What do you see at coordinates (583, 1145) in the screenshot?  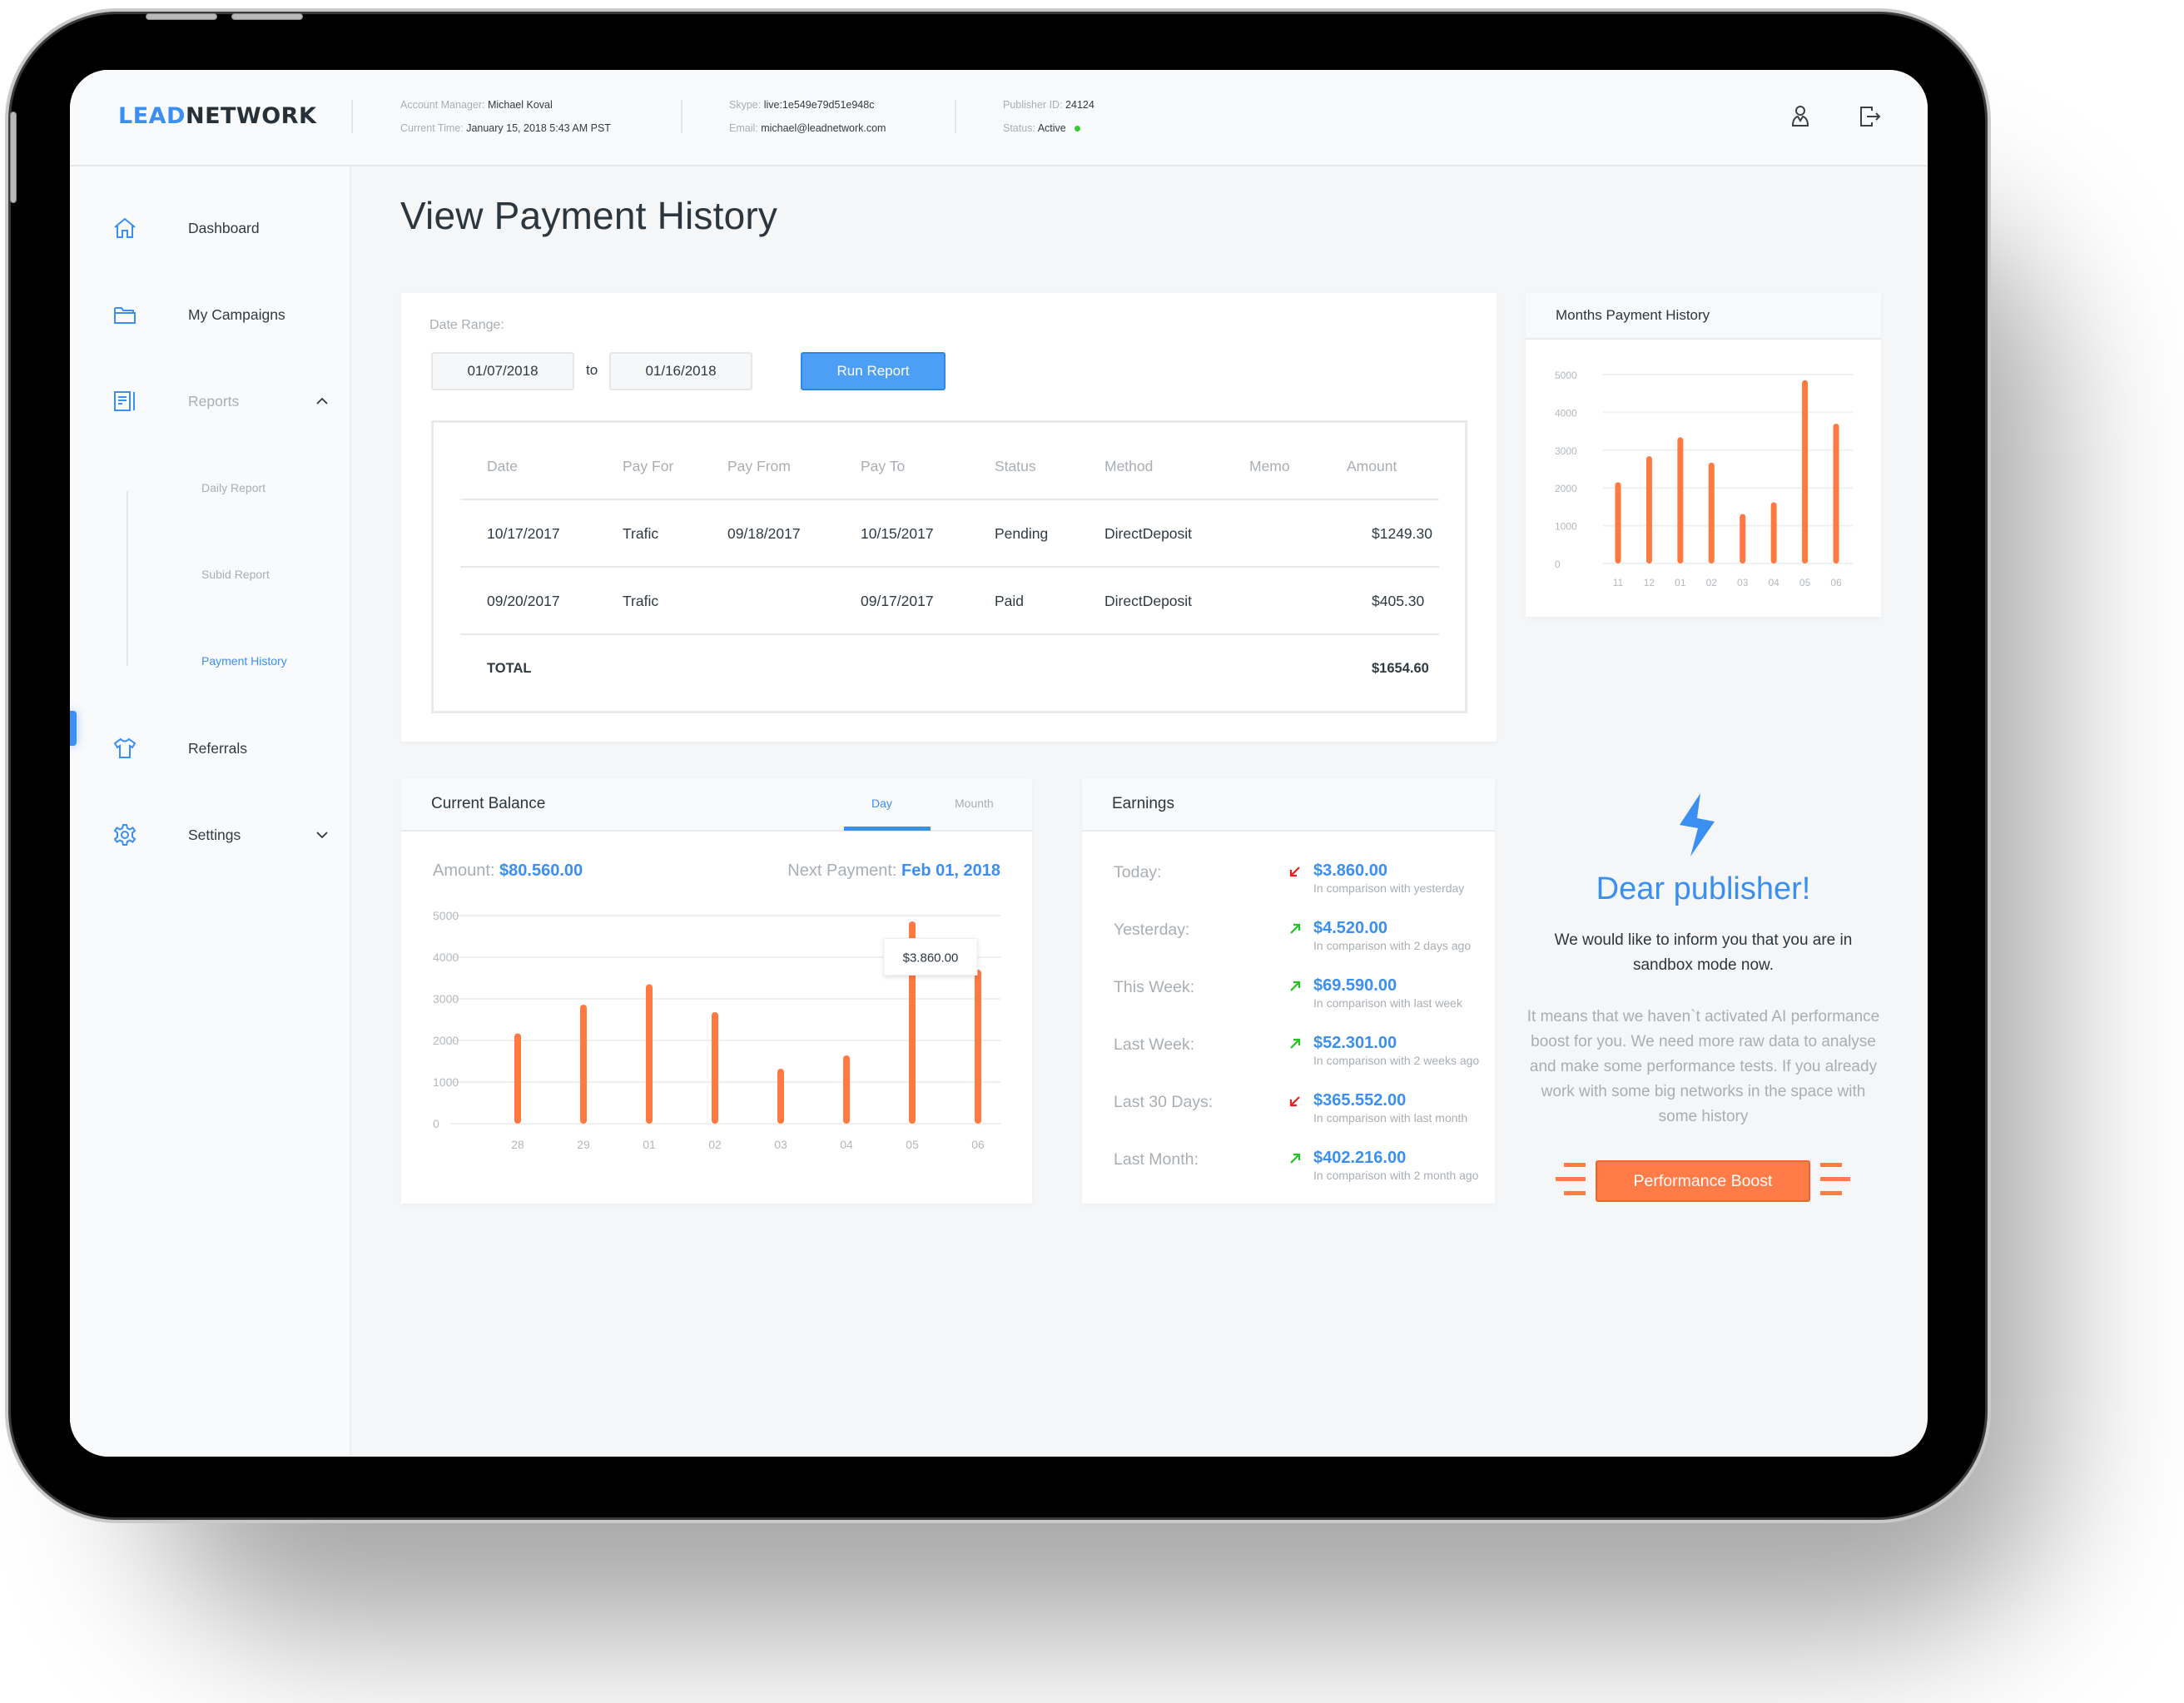 I see `x-tick-label: 29` at bounding box center [583, 1145].